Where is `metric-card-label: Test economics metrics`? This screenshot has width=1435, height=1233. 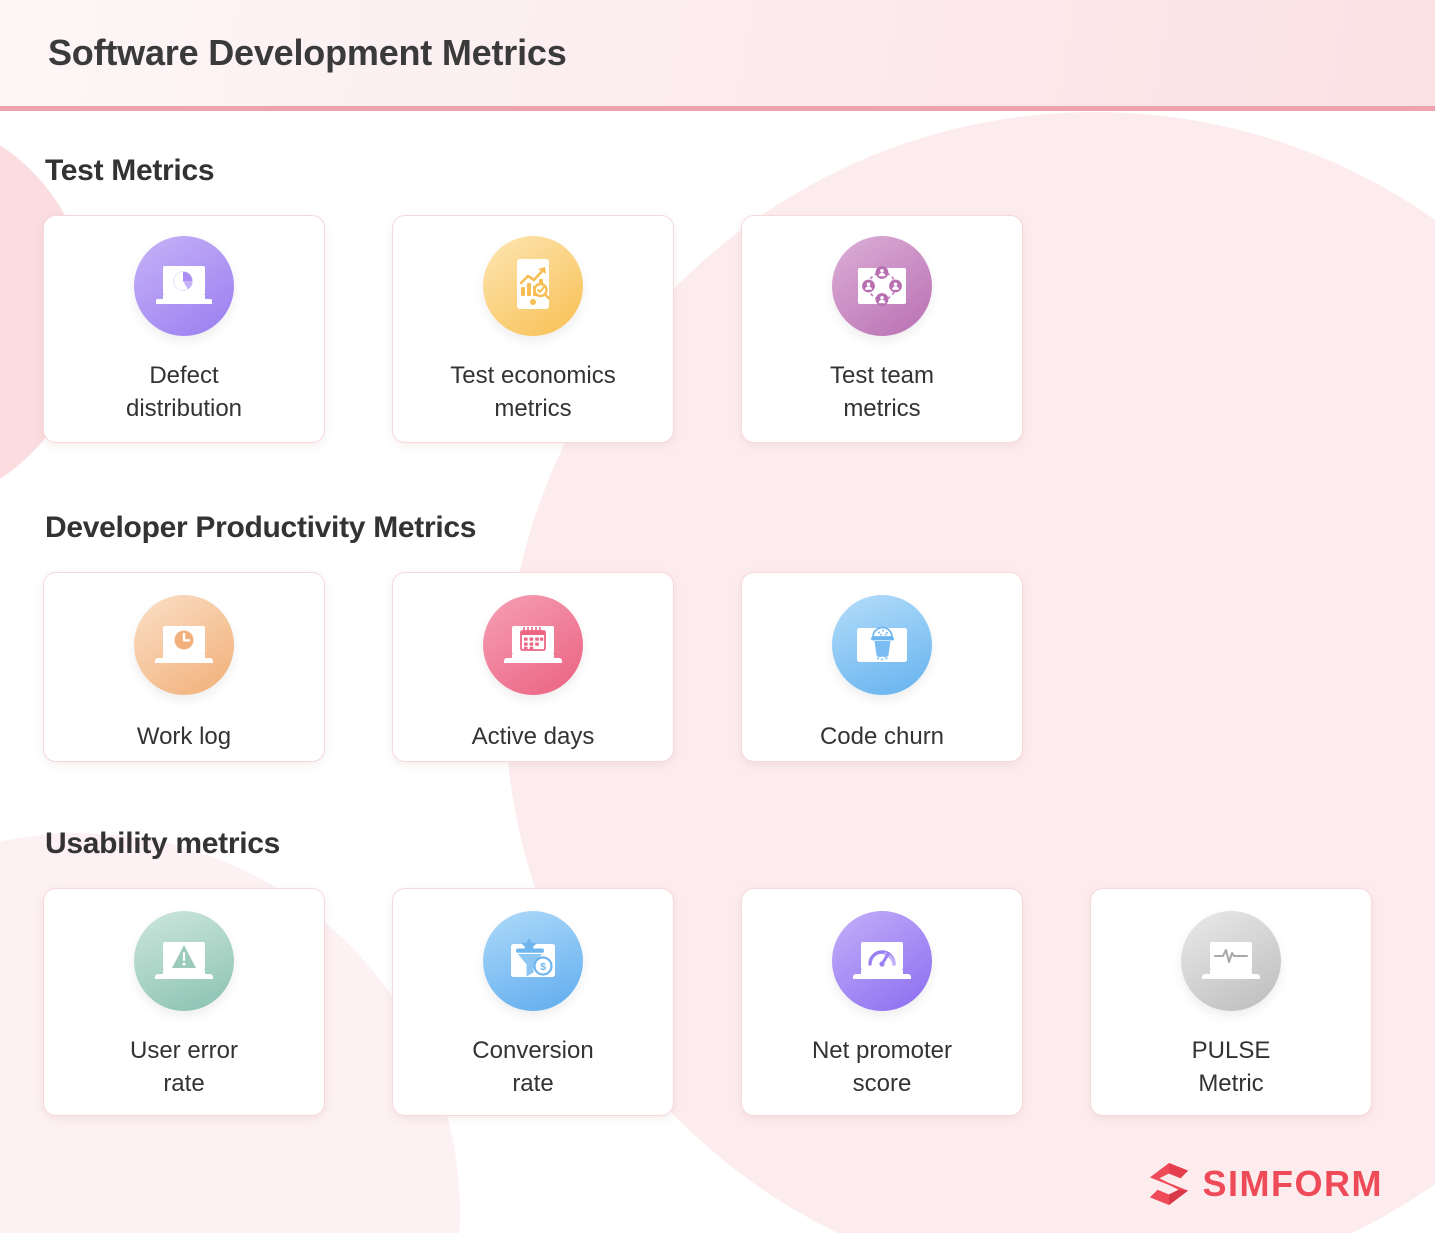 metric-card-label: Test economics metrics is located at coordinates (533, 392).